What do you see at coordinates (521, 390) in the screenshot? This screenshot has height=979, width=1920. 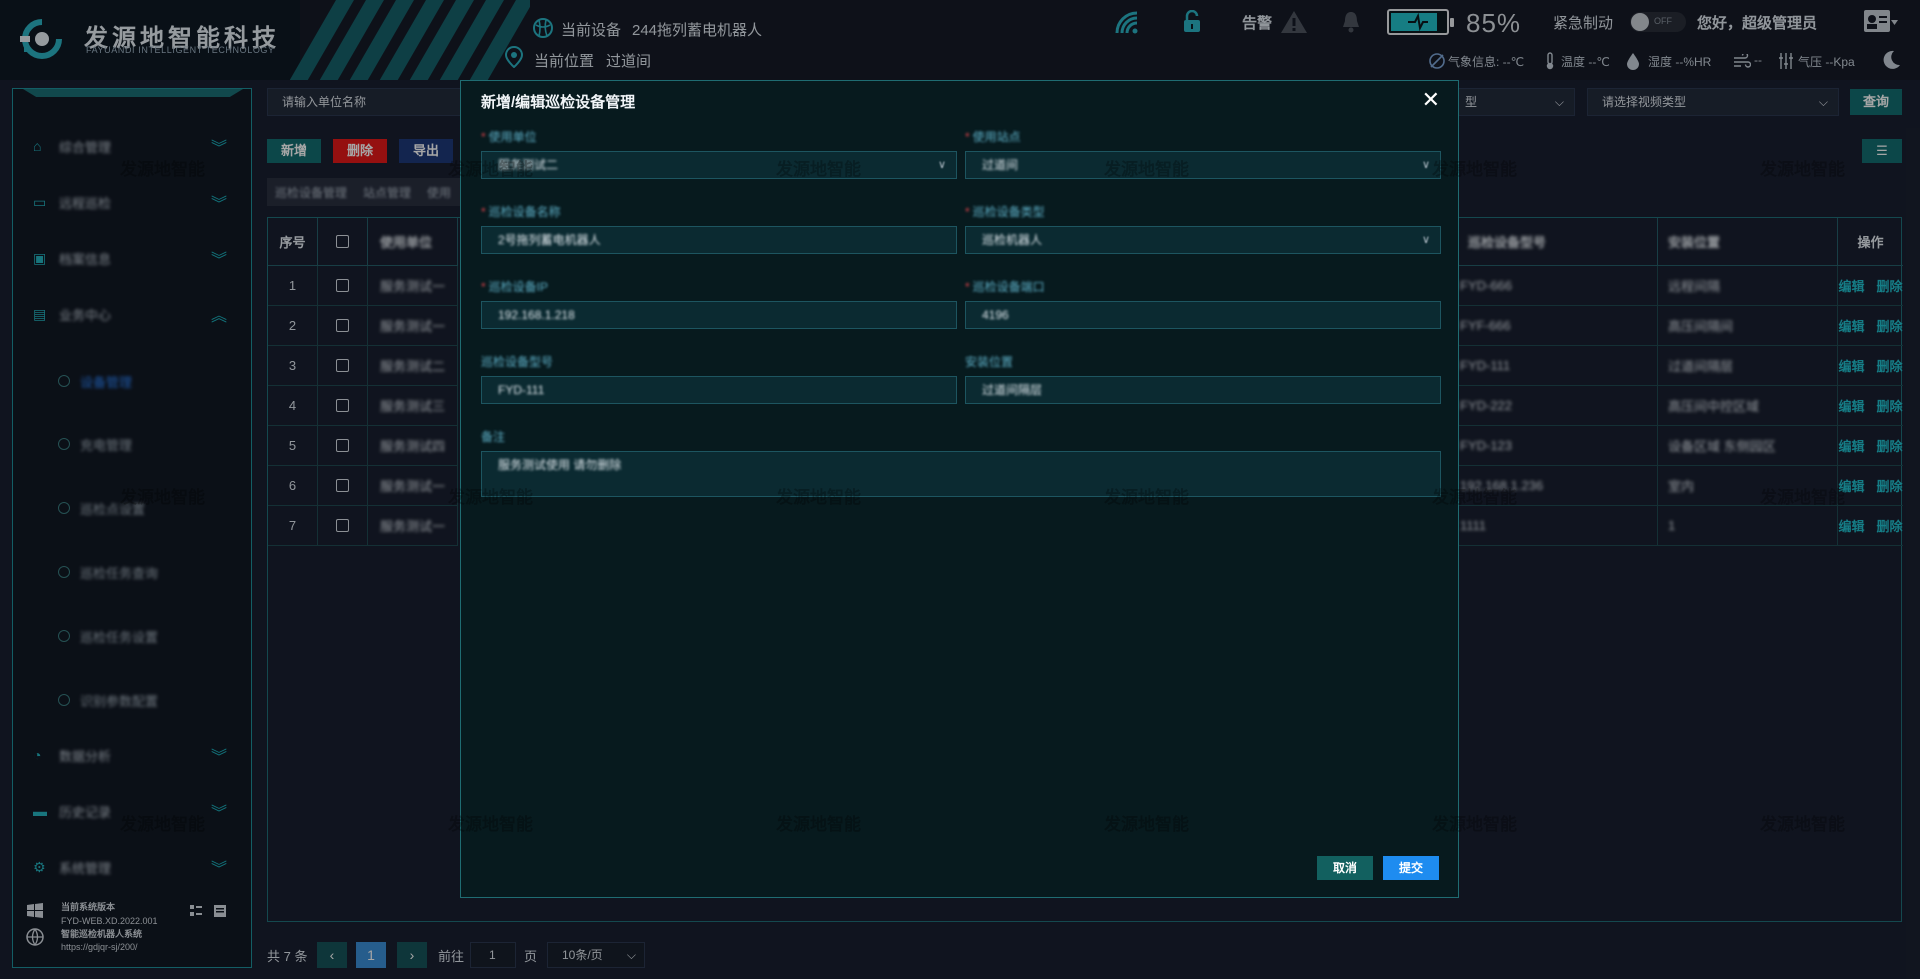 I see `device-model-value: FYD-111` at bounding box center [521, 390].